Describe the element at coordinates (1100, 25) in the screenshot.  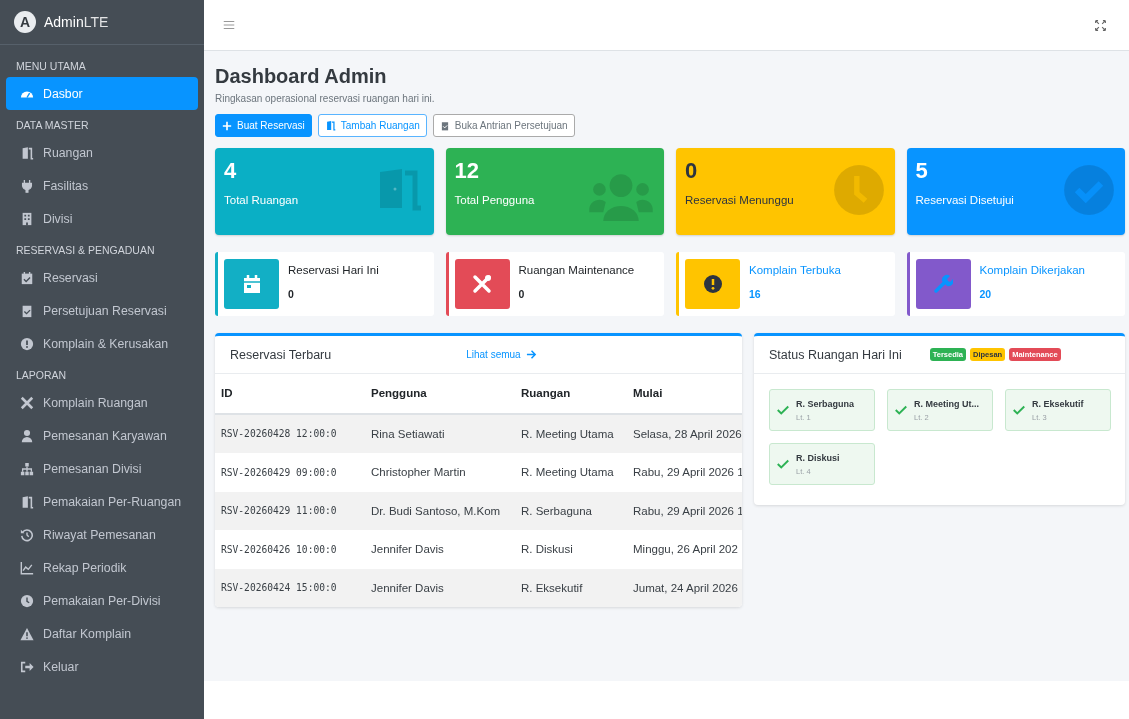
I see `fullscreen-icon` at that location.